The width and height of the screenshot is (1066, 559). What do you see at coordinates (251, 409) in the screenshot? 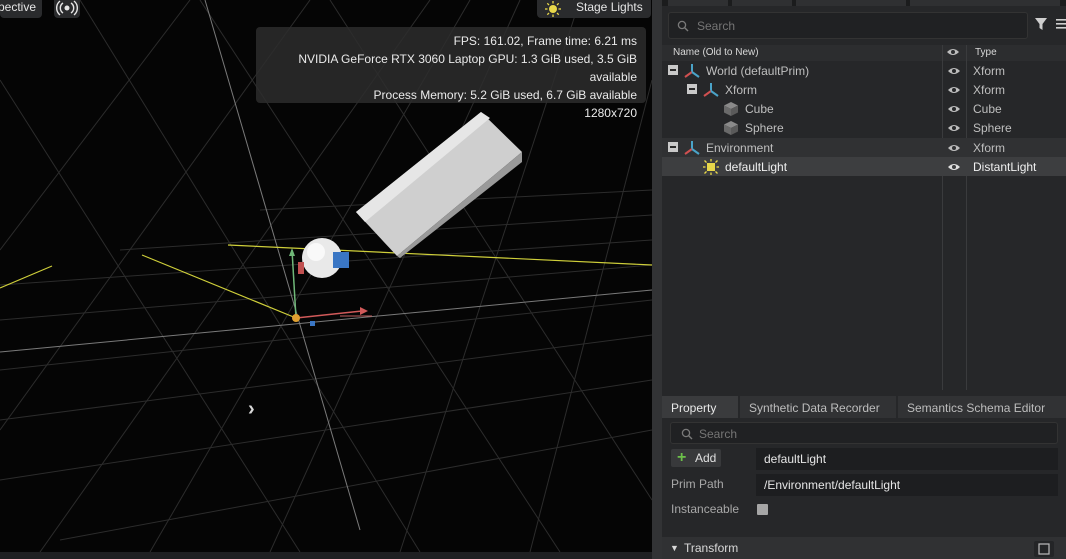
I see `chevron-right-icon: ›` at bounding box center [251, 409].